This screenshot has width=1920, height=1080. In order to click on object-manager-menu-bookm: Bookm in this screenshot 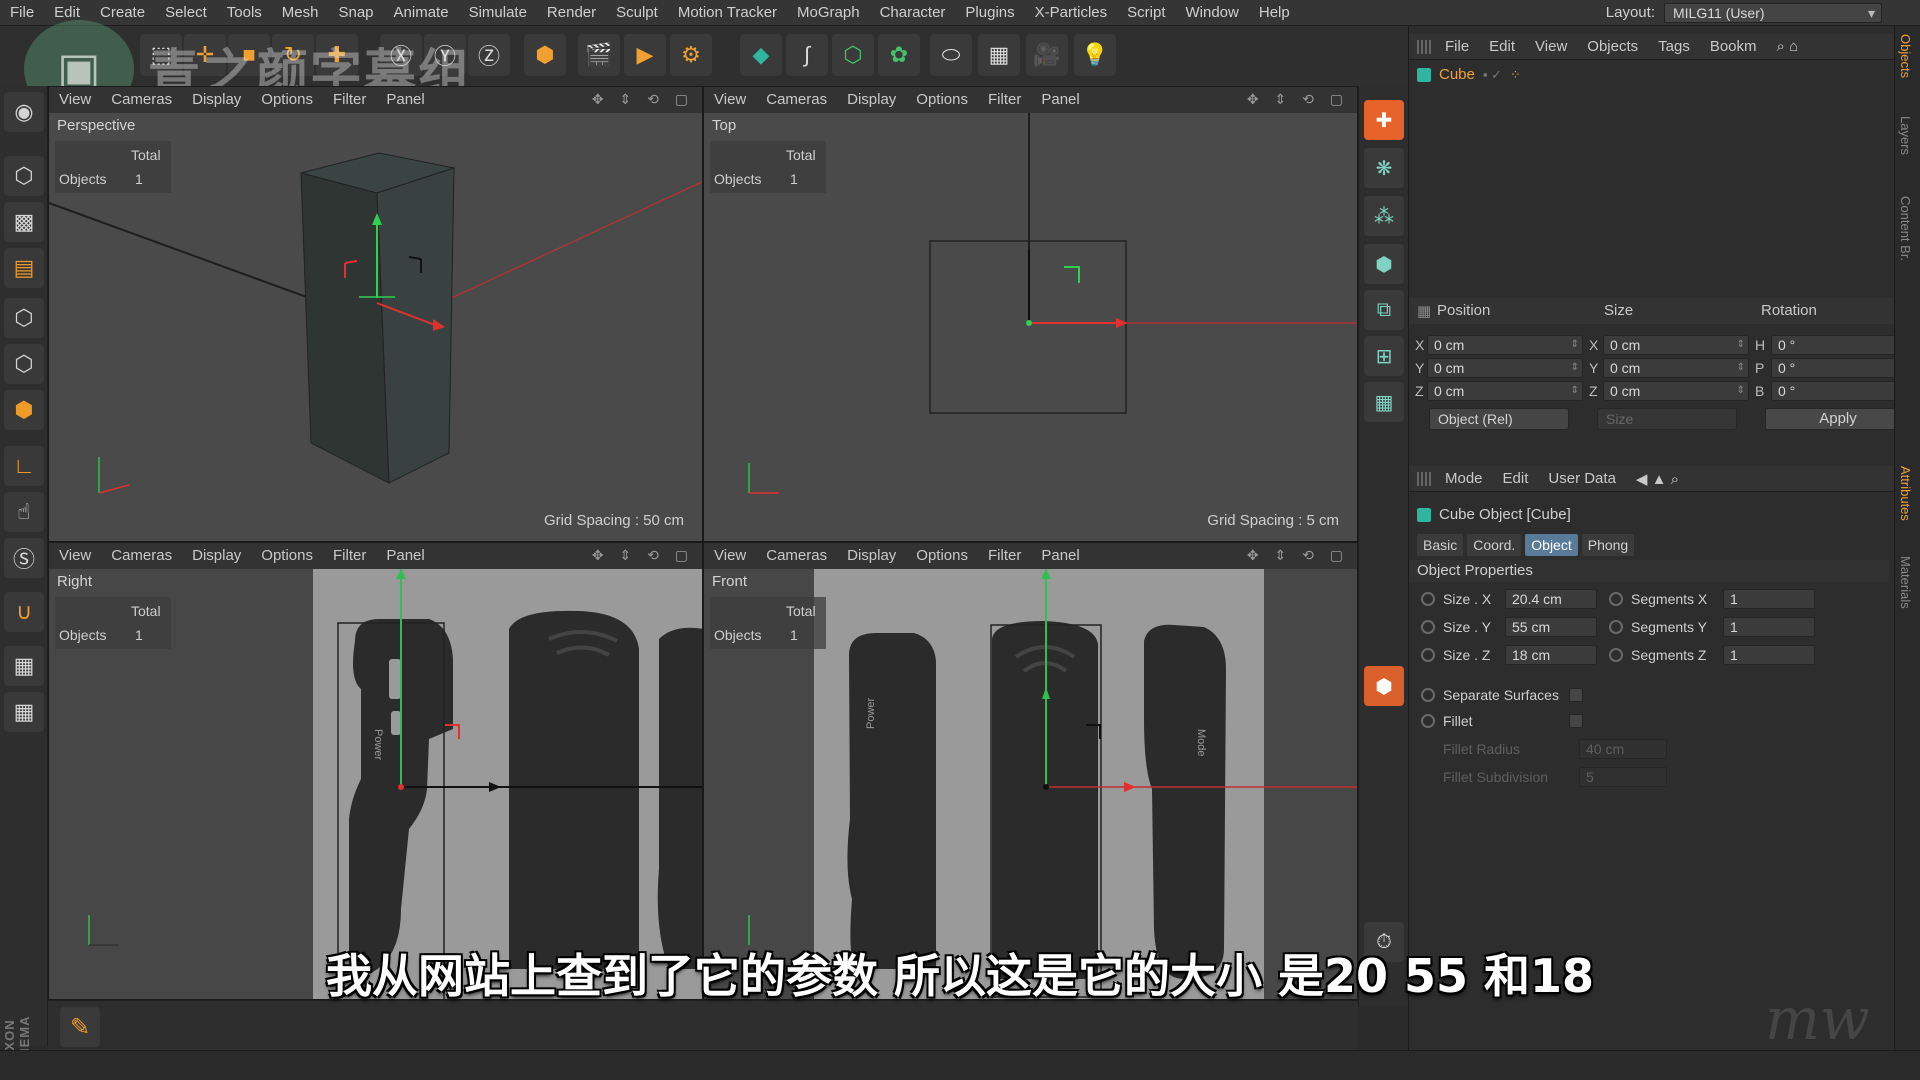, I will do `click(1733, 46)`.